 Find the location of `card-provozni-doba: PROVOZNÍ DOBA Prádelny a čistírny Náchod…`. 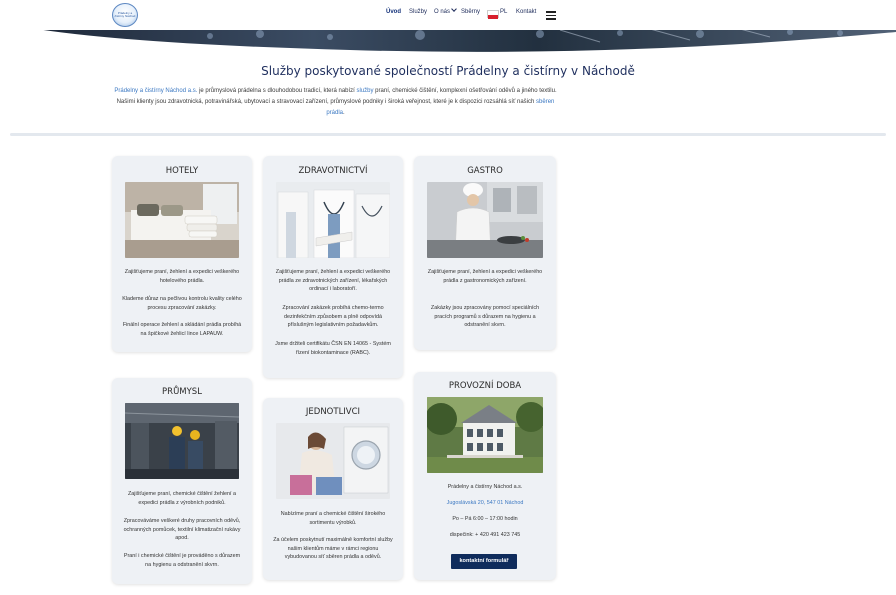

card-provozni-doba: PROVOZNÍ DOBA Prádelny a čistírny Náchod… is located at coordinates (485, 476).